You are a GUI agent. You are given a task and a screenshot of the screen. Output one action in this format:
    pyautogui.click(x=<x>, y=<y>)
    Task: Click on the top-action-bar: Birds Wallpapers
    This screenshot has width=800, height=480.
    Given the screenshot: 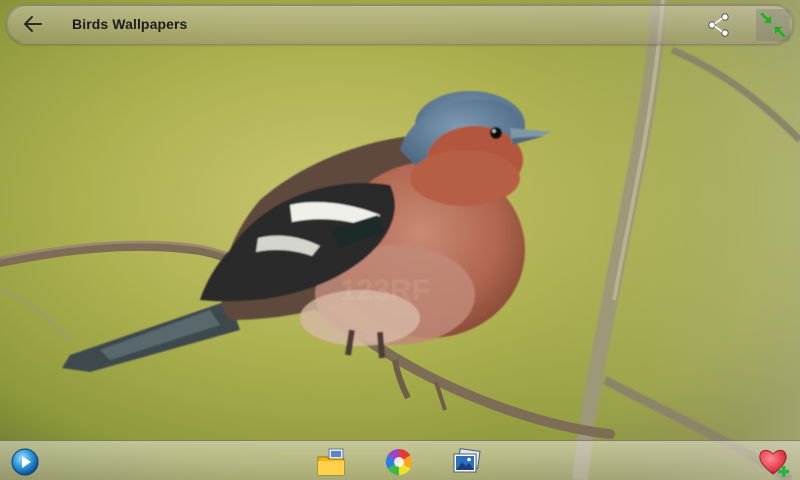 What is the action you would take?
    pyautogui.click(x=400, y=24)
    